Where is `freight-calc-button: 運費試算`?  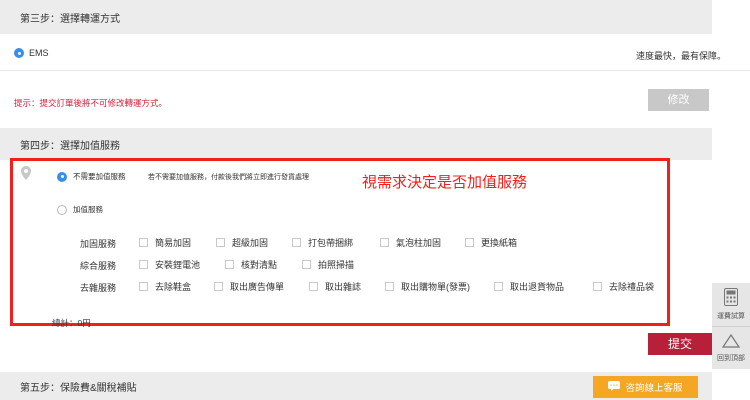
freight-calc-button: 運費試算 is located at coordinates (731, 304).